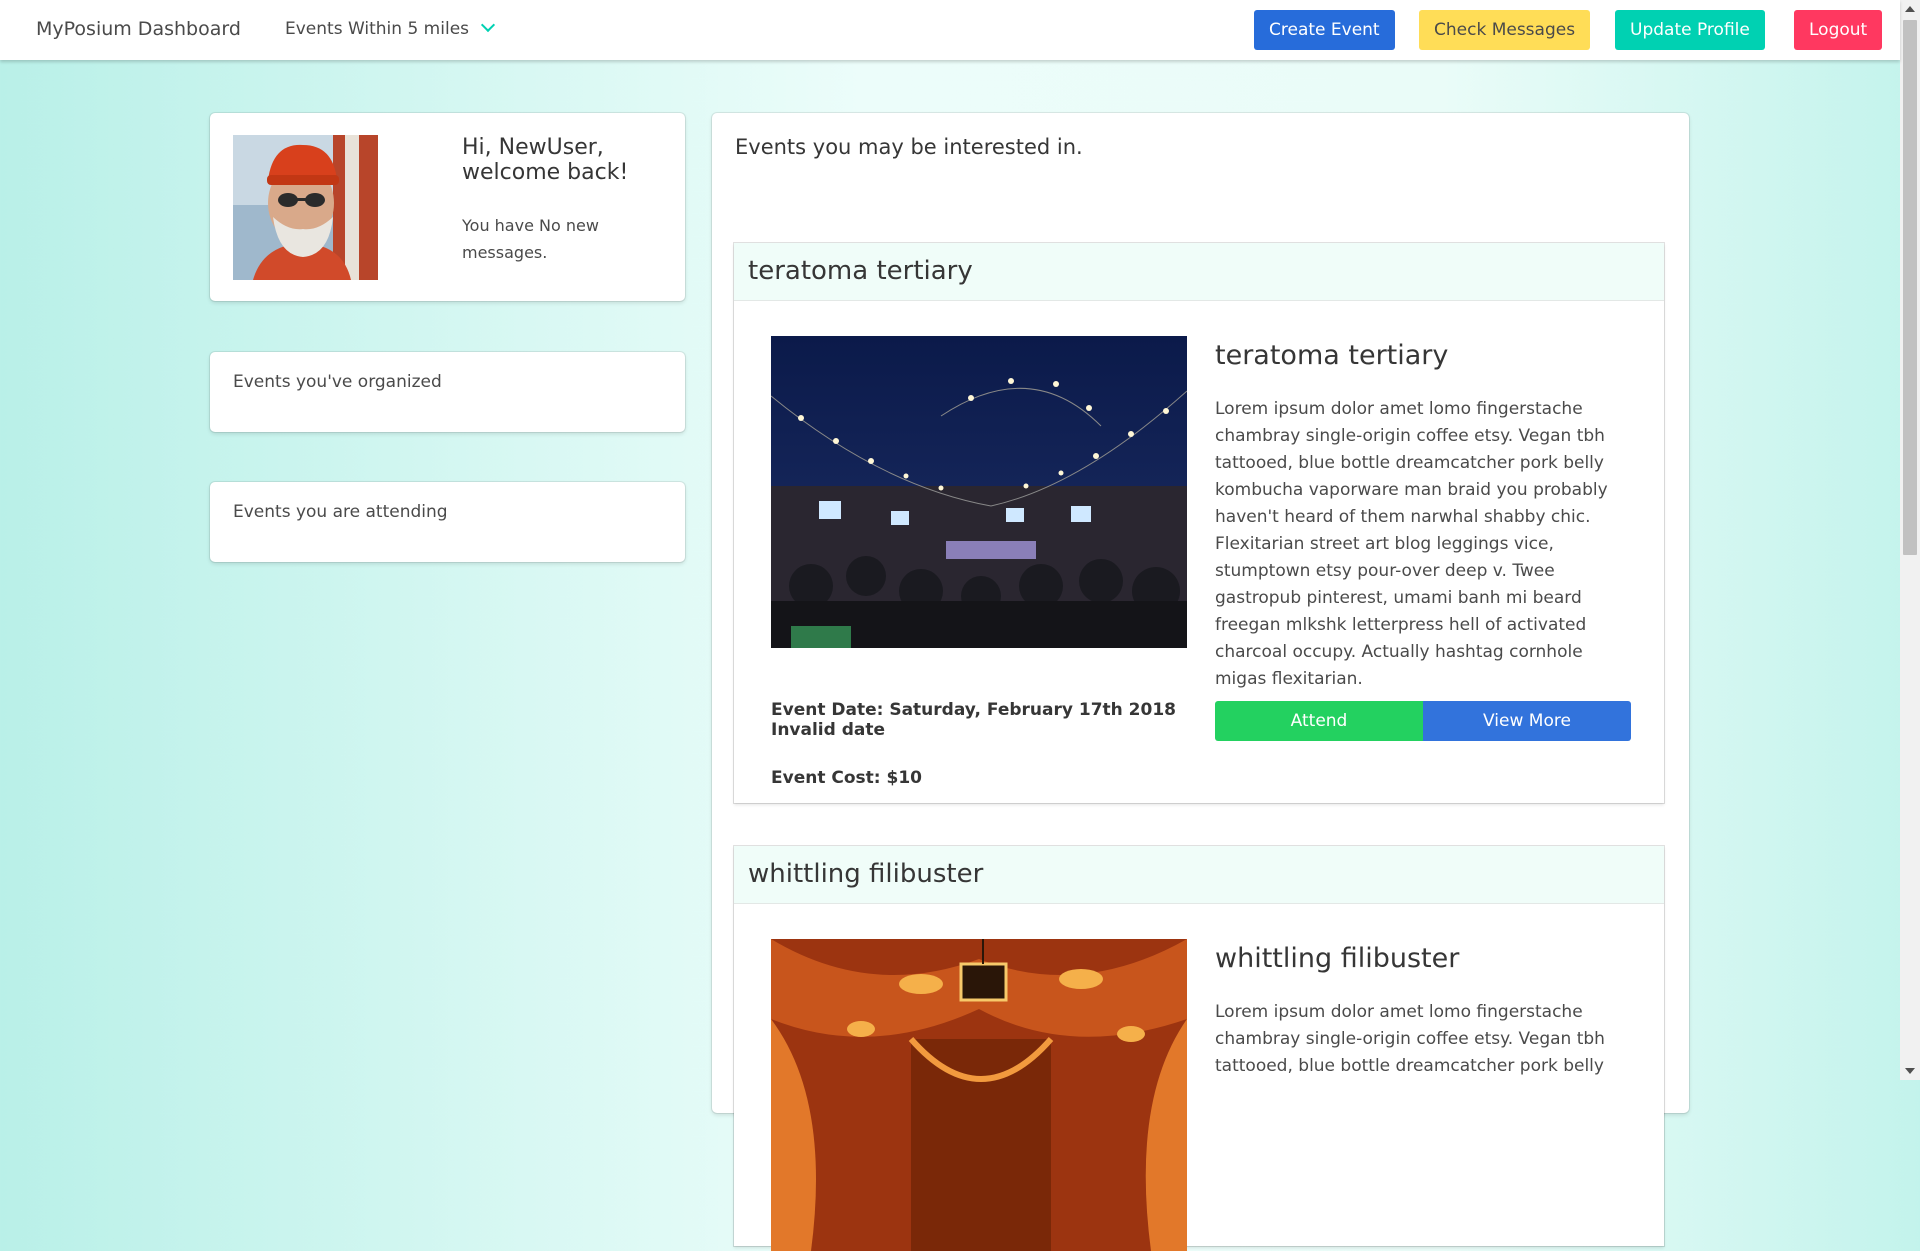 The width and height of the screenshot is (1920, 1251). What do you see at coordinates (377, 29) in the screenshot?
I see `distance-filter-label: Events Within 5 miles` at bounding box center [377, 29].